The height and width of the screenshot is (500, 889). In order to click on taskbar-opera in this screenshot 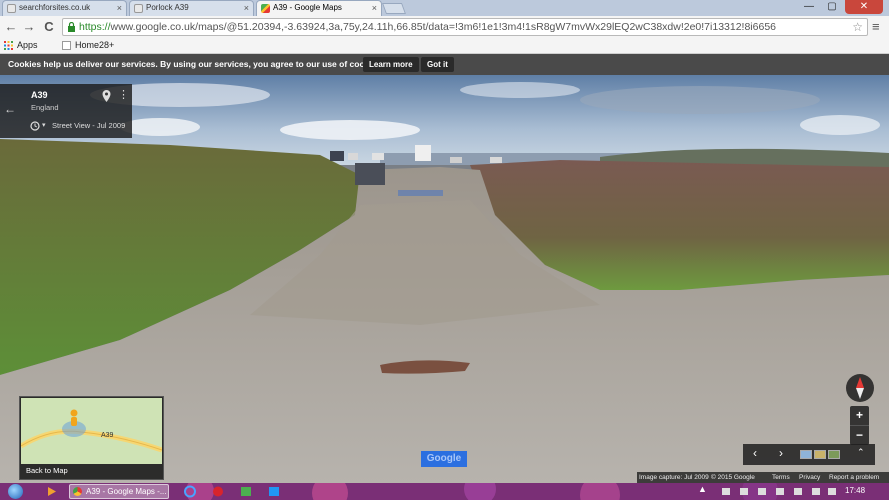, I will do `click(218, 491)`.